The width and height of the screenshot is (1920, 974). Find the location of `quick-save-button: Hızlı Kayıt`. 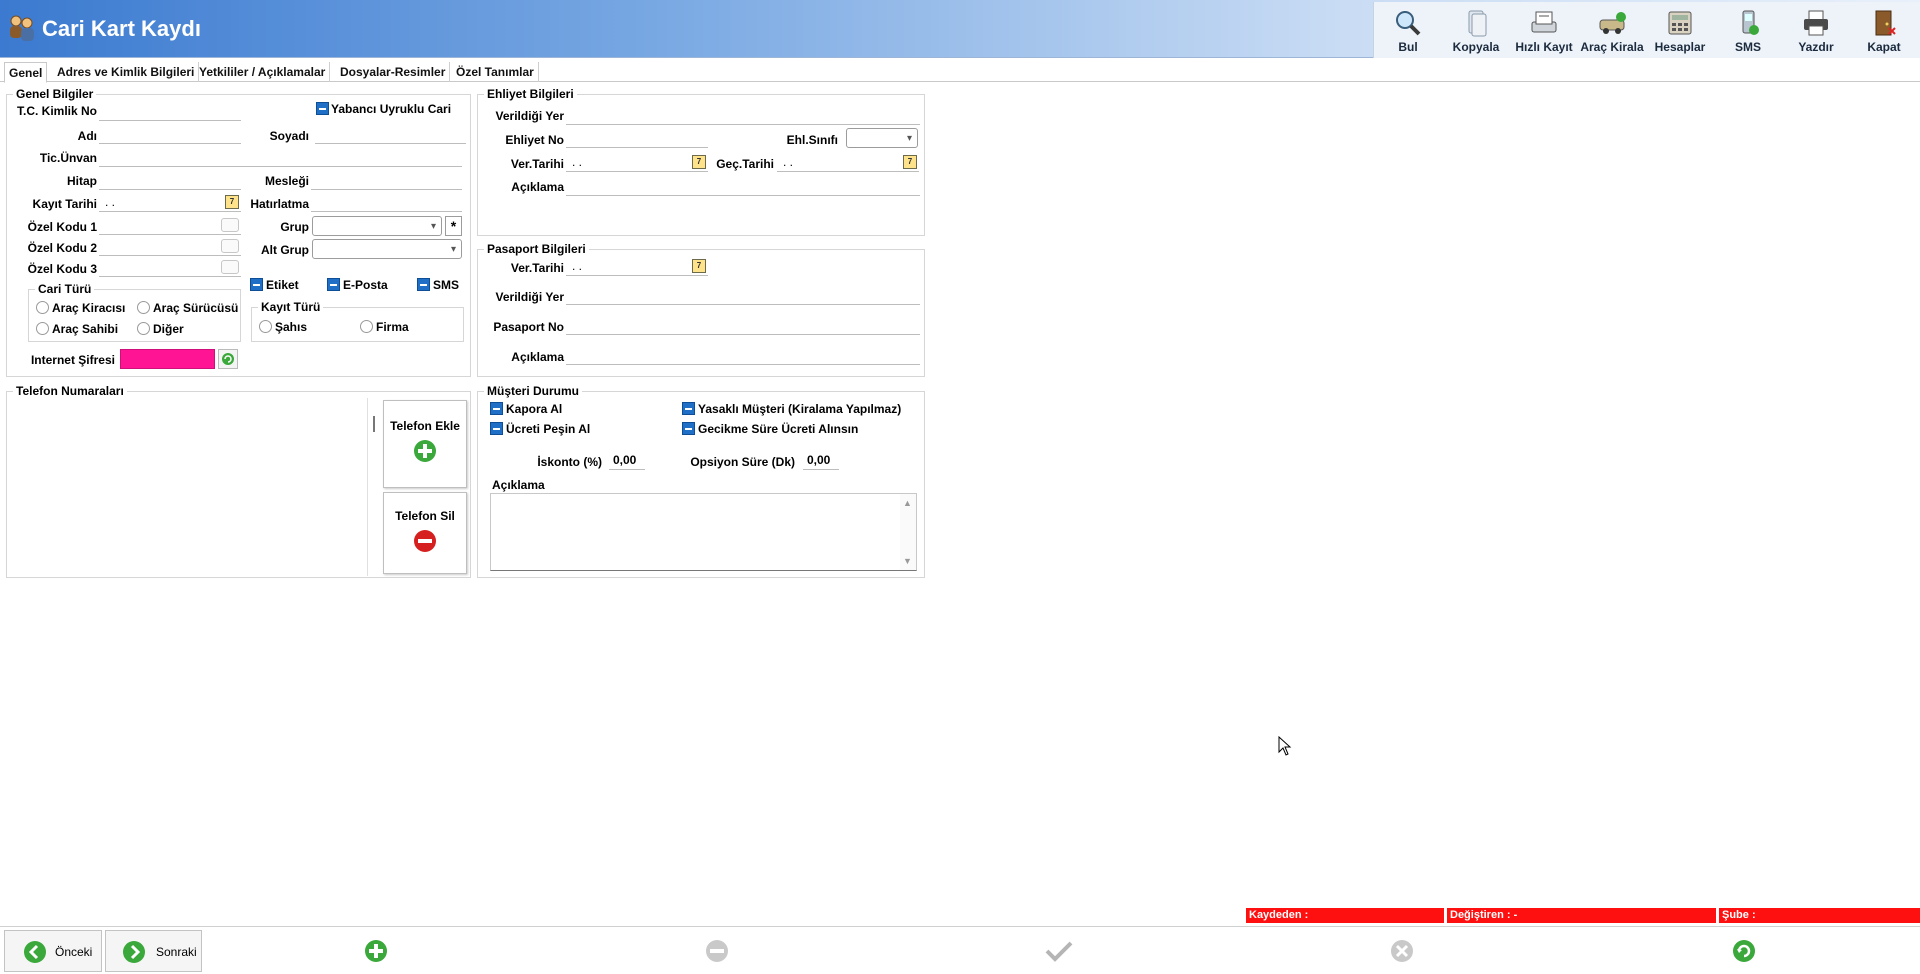

quick-save-button: Hızlı Kayıt is located at coordinates (1544, 30).